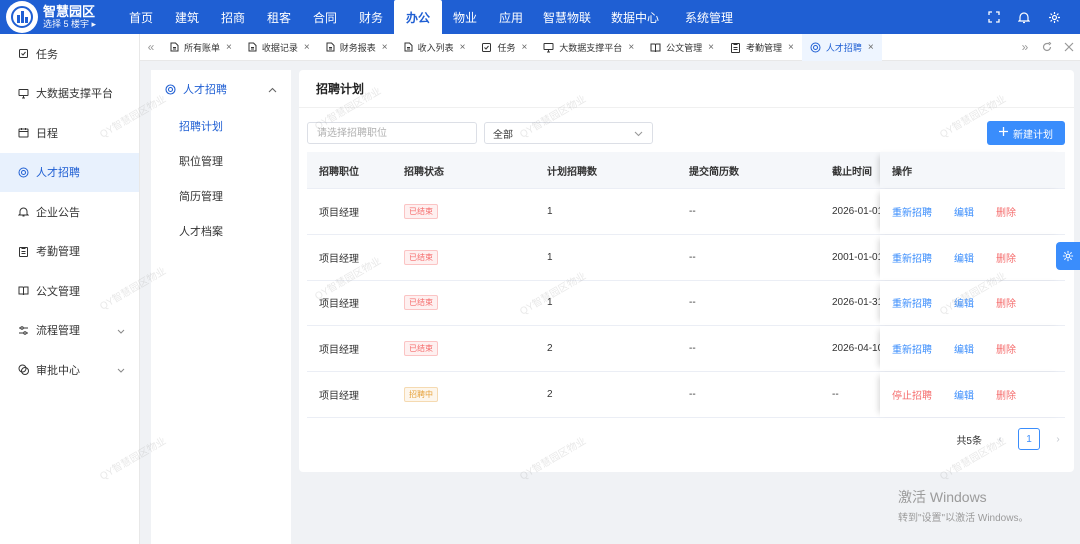  Describe the element at coordinates (714, 172) in the screenshot. I see `column-header: 提交简历数` at that location.